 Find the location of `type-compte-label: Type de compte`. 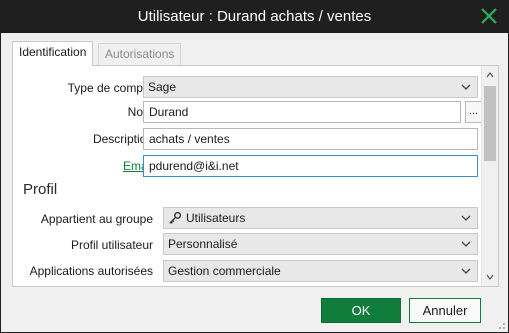

type-compte-label: Type de compte is located at coordinates (110, 88).